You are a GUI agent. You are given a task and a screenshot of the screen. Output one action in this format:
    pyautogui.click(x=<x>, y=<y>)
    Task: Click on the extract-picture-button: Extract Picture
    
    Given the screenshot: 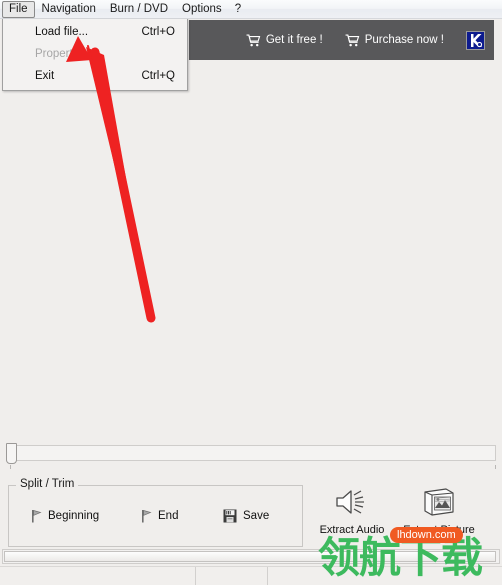 What is the action you would take?
    pyautogui.click(x=439, y=511)
    